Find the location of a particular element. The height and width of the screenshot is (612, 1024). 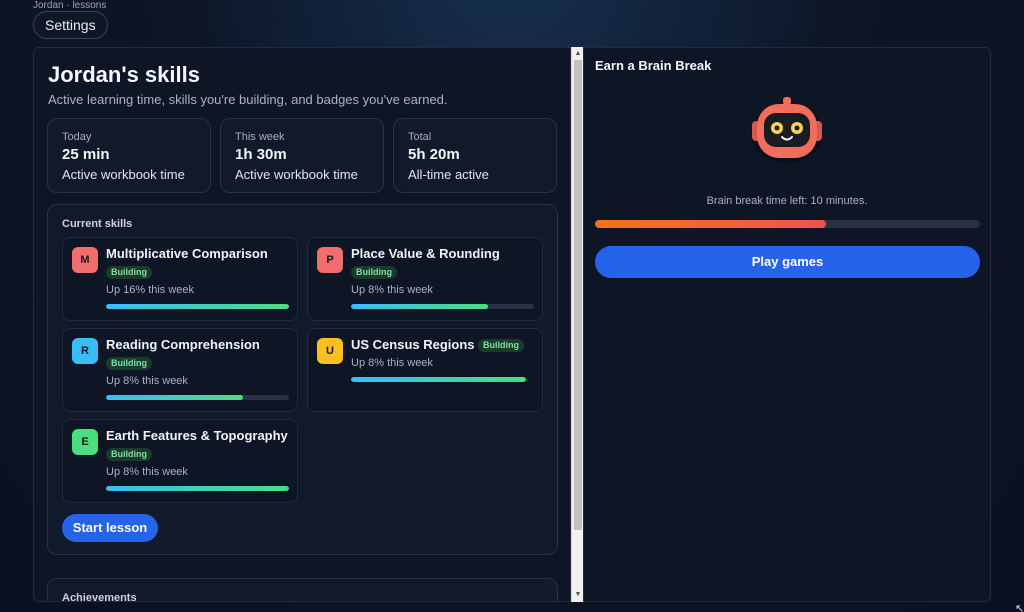

skill-letter-icon: M is located at coordinates (85, 260).